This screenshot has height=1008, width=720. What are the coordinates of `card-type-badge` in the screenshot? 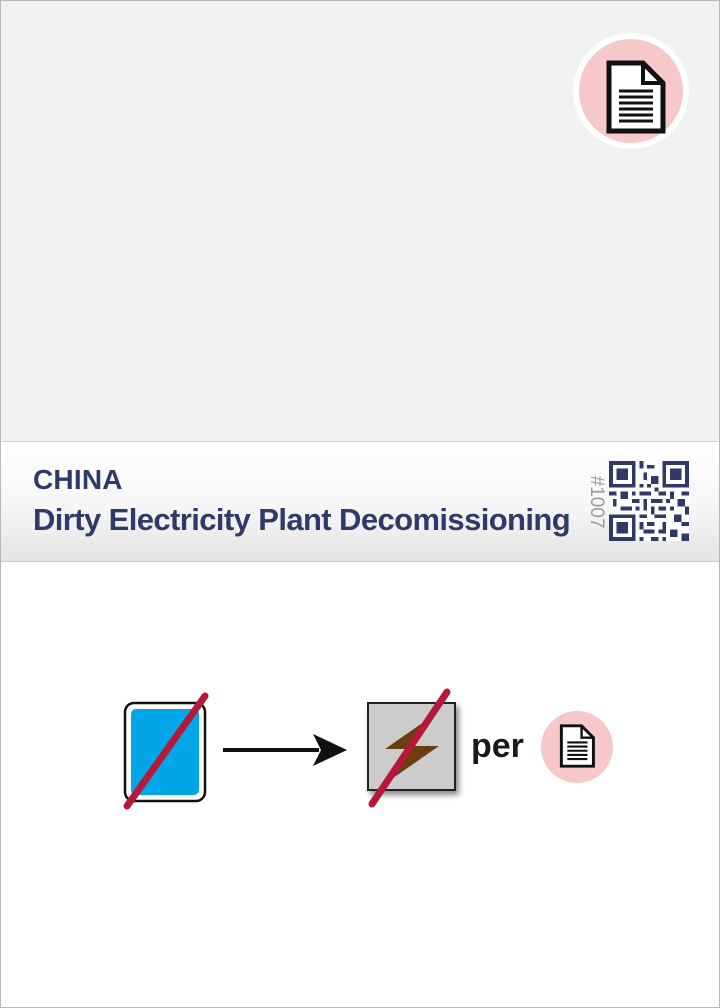 It's located at (631, 91).